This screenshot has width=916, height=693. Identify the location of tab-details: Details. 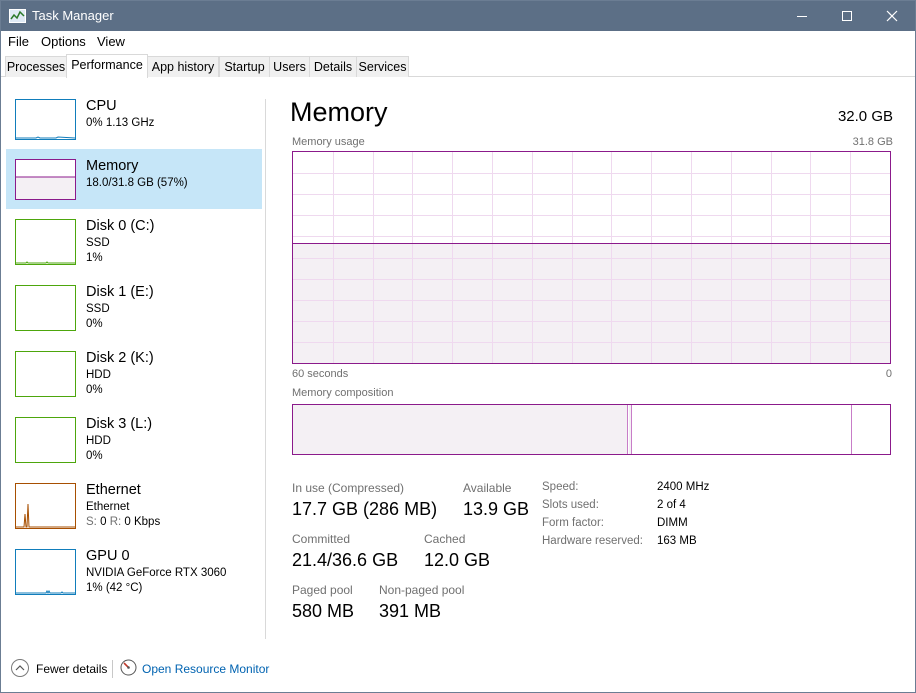
(333, 66).